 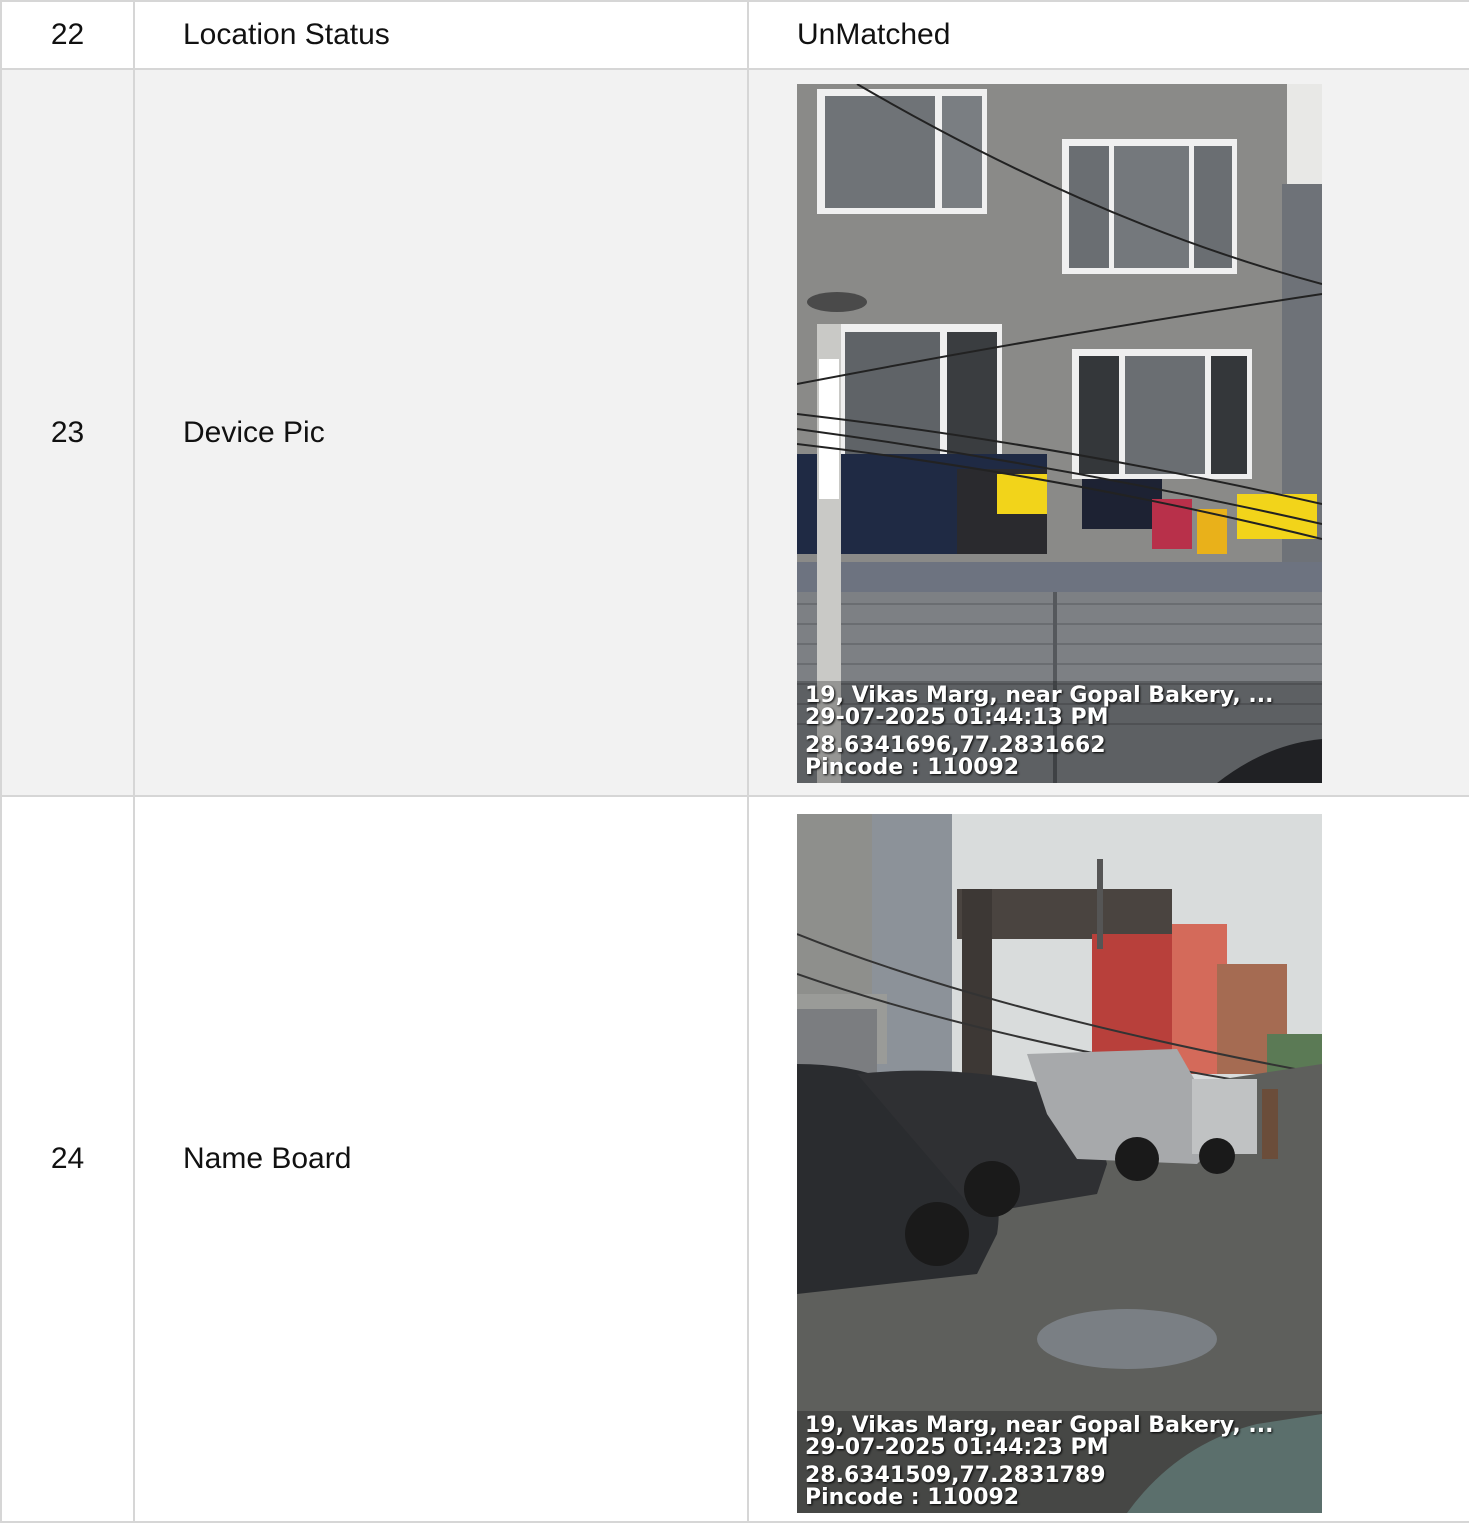 I want to click on field-label: Location Status, so click(x=441, y=35).